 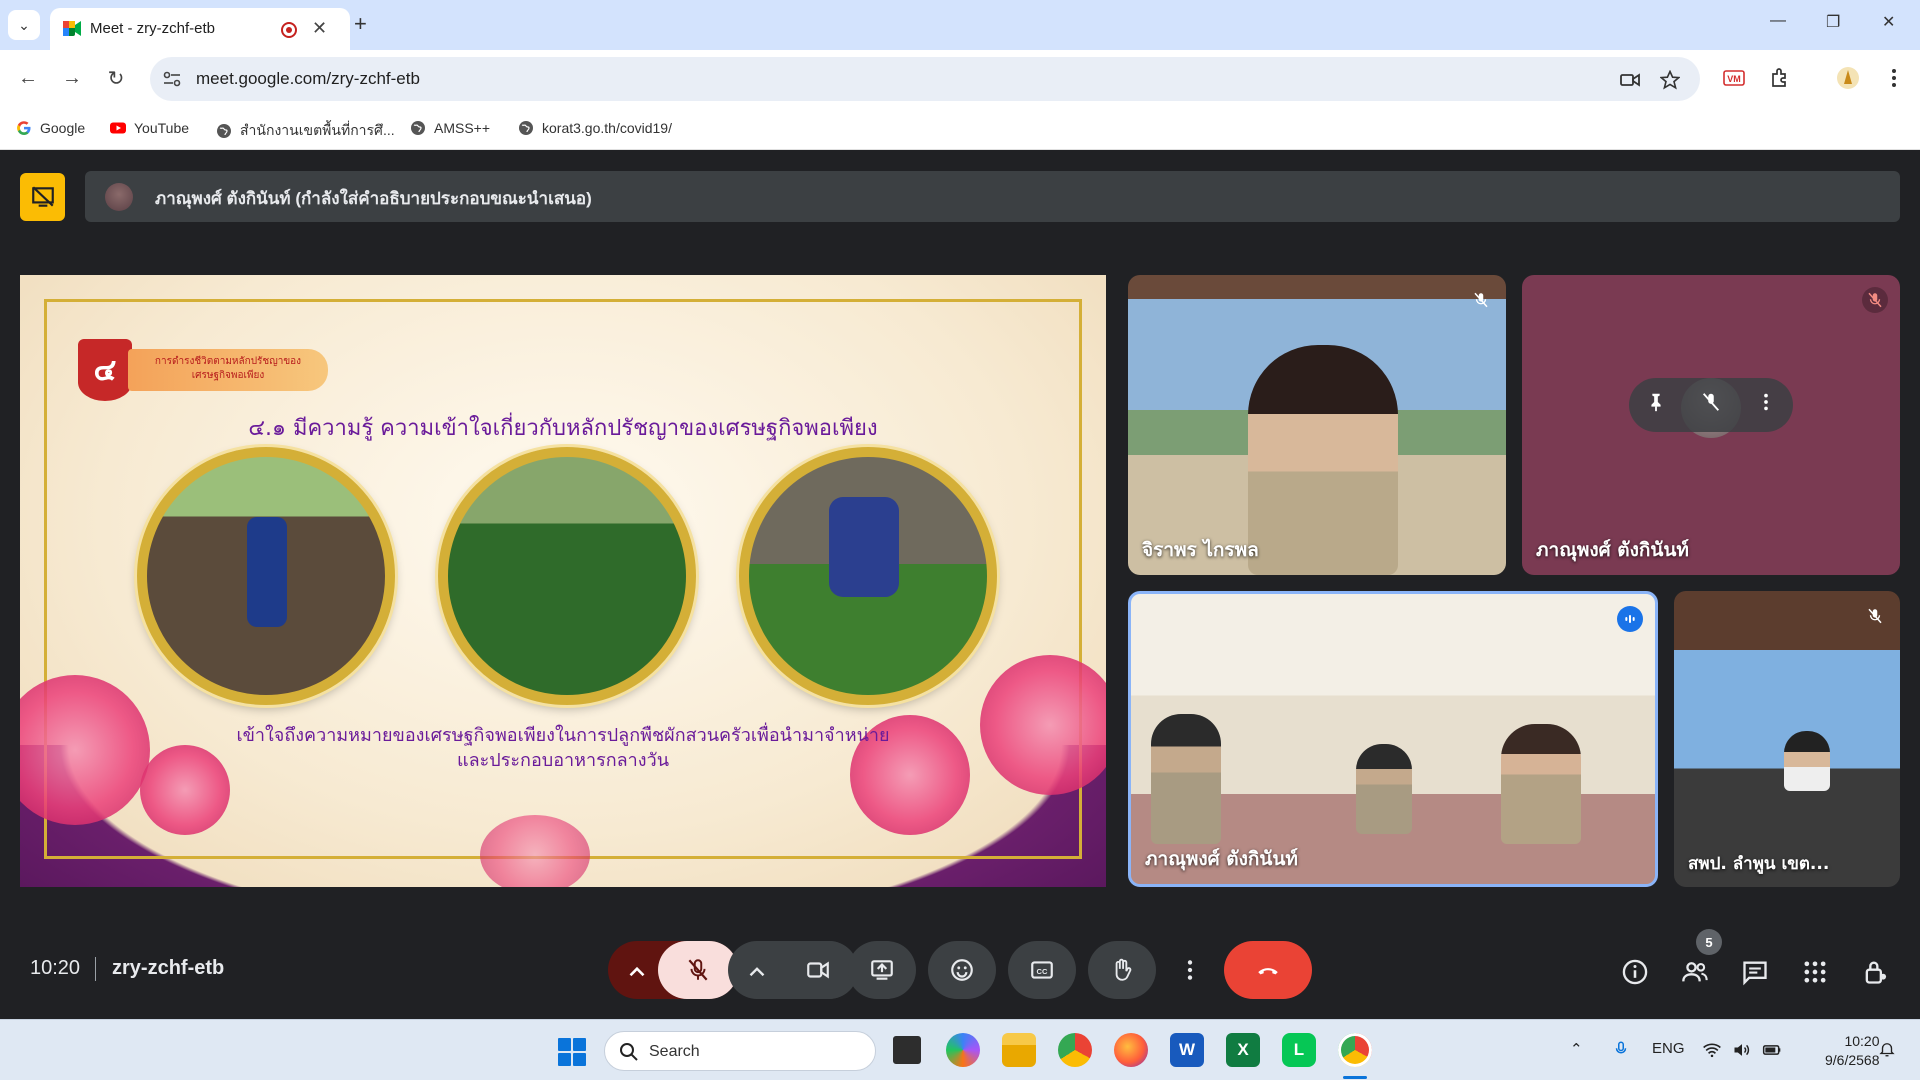 I want to click on word-icon: W, so click(x=1187, y=1050).